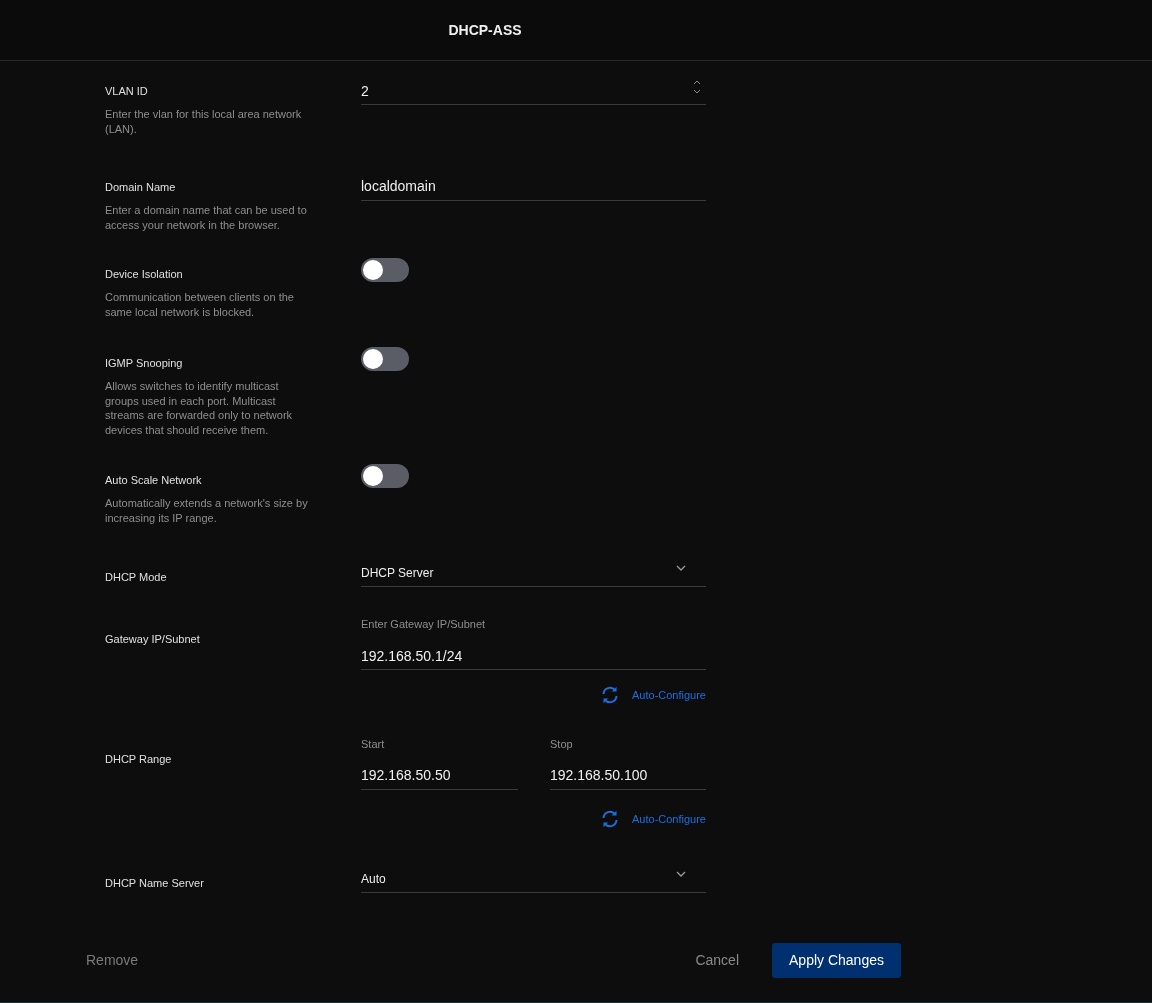 The height and width of the screenshot is (1003, 1152). I want to click on setting-label: DHCP Name Server, so click(155, 883).